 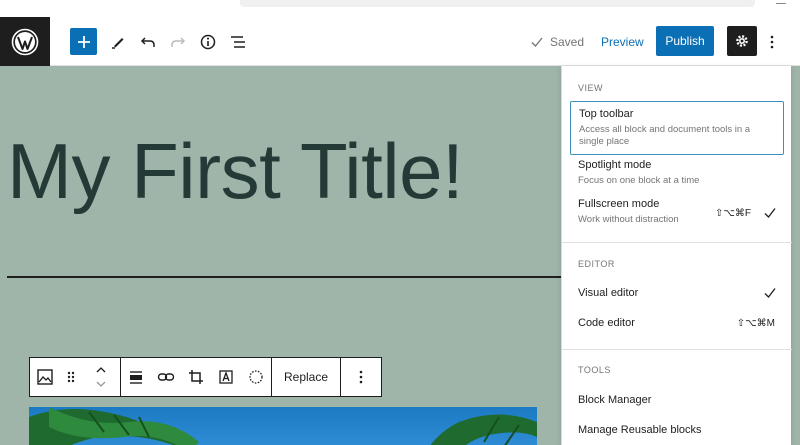 I want to click on align-icon, so click(x=136, y=377).